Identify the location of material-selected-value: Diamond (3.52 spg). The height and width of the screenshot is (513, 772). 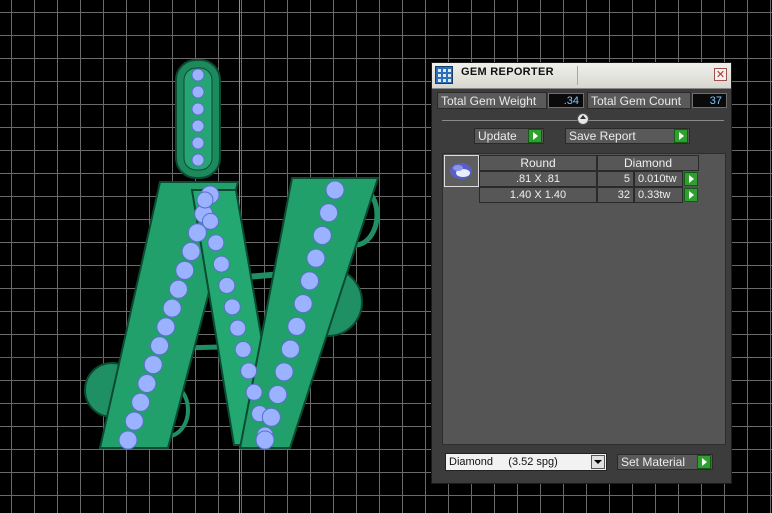
(503, 462).